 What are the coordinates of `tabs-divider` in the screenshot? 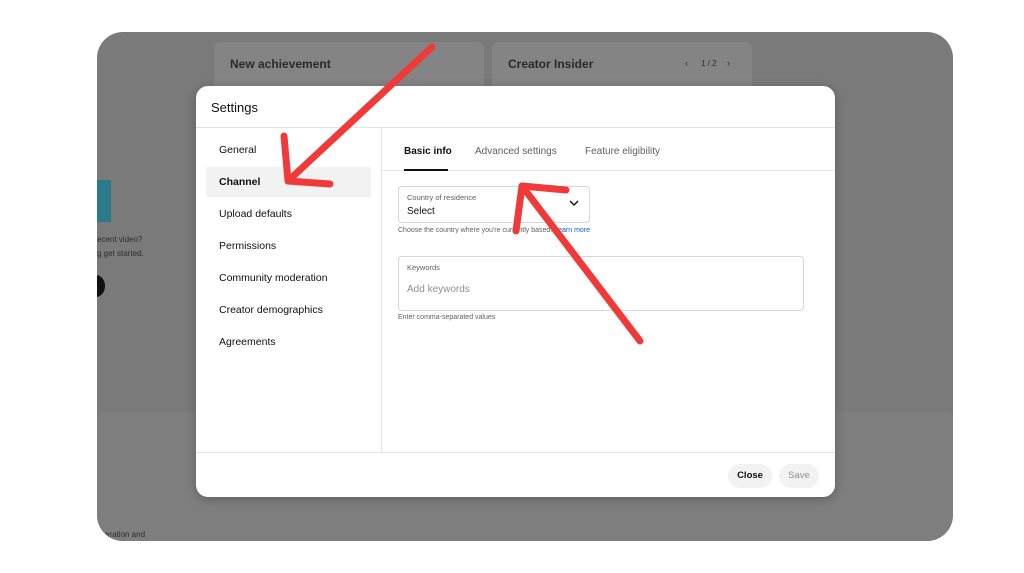 It's located at (608, 170).